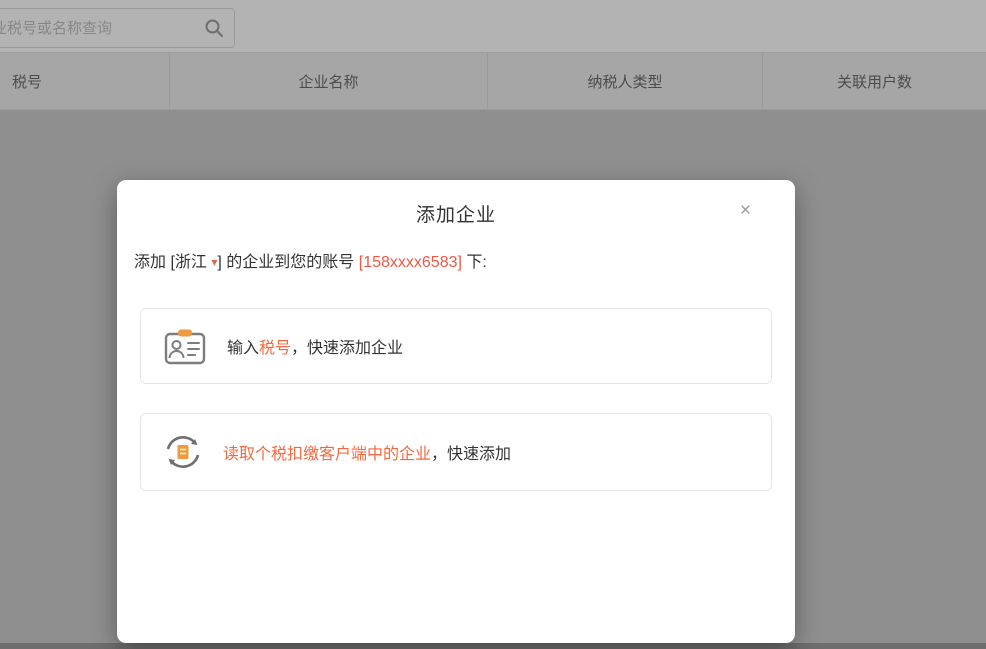 The image size is (986, 649). I want to click on subtitle-text: 下:, so click(474, 262).